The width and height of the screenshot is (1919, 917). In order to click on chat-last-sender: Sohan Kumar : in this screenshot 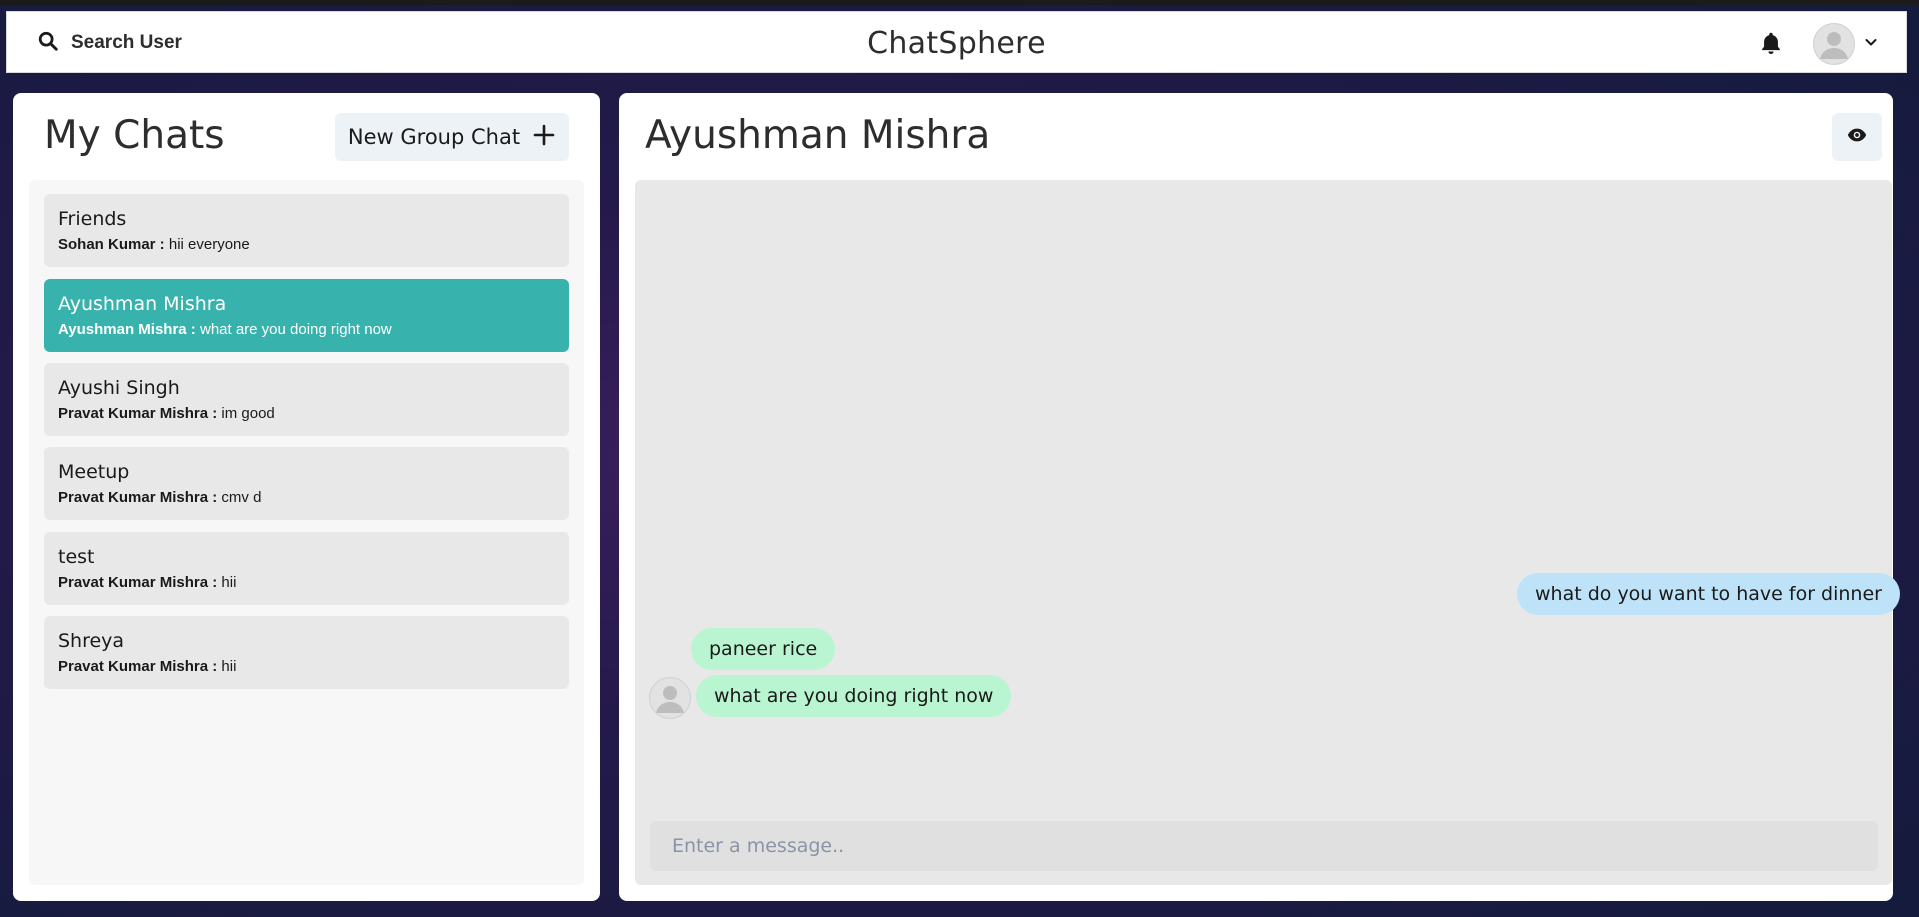, I will do `click(111, 244)`.